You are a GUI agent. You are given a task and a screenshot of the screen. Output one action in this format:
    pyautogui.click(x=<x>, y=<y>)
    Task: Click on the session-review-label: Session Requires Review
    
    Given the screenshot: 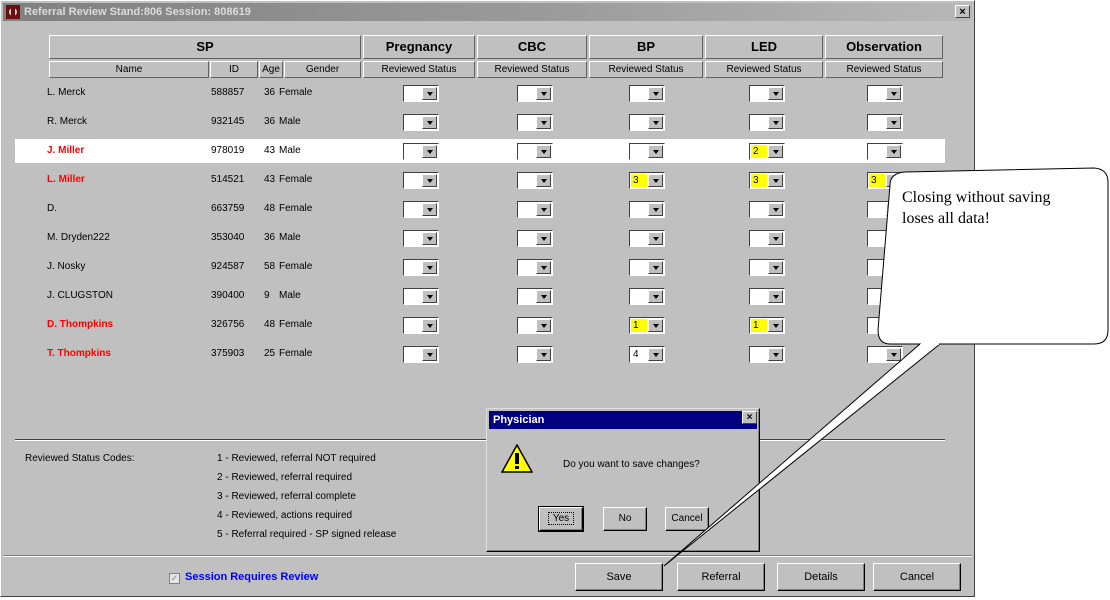 What is the action you would take?
    pyautogui.click(x=251, y=577)
    